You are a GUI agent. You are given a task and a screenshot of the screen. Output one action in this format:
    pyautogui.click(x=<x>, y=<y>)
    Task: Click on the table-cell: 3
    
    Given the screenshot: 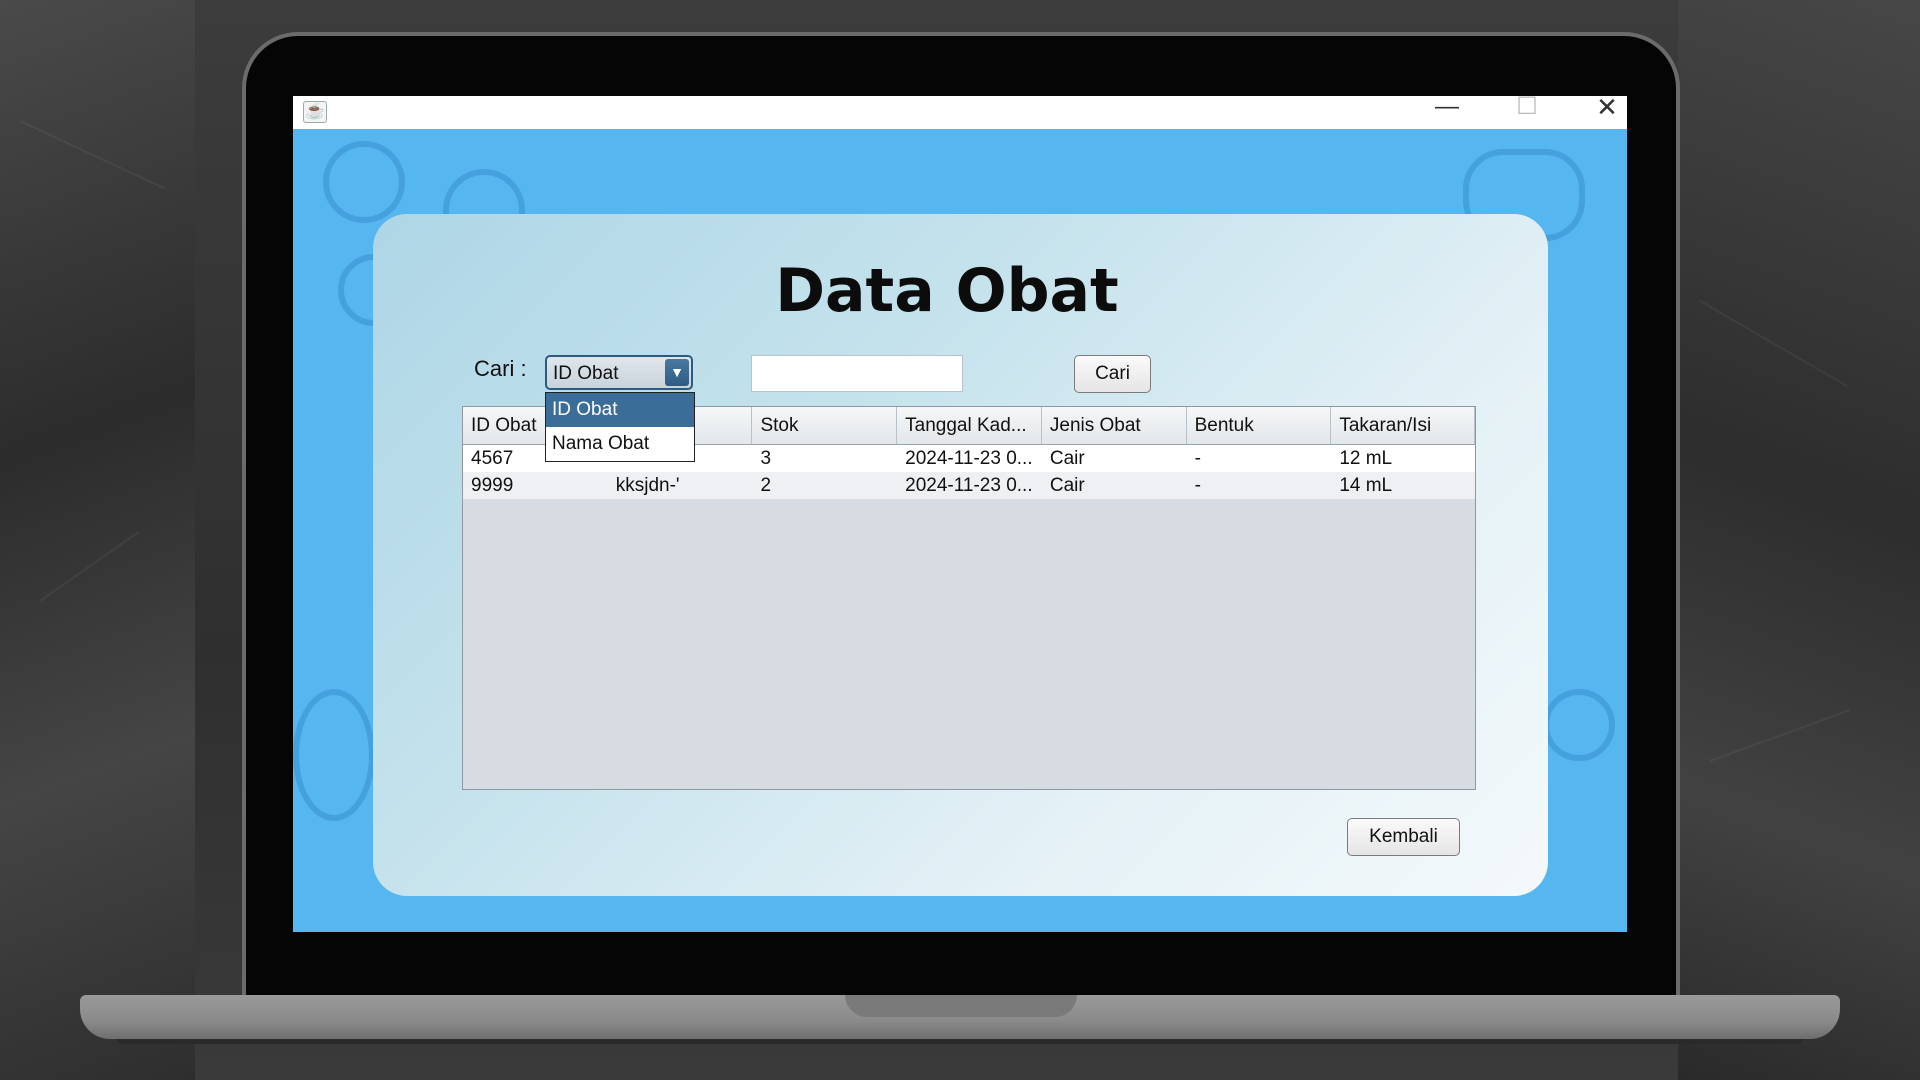 What is the action you would take?
    pyautogui.click(x=766, y=458)
    